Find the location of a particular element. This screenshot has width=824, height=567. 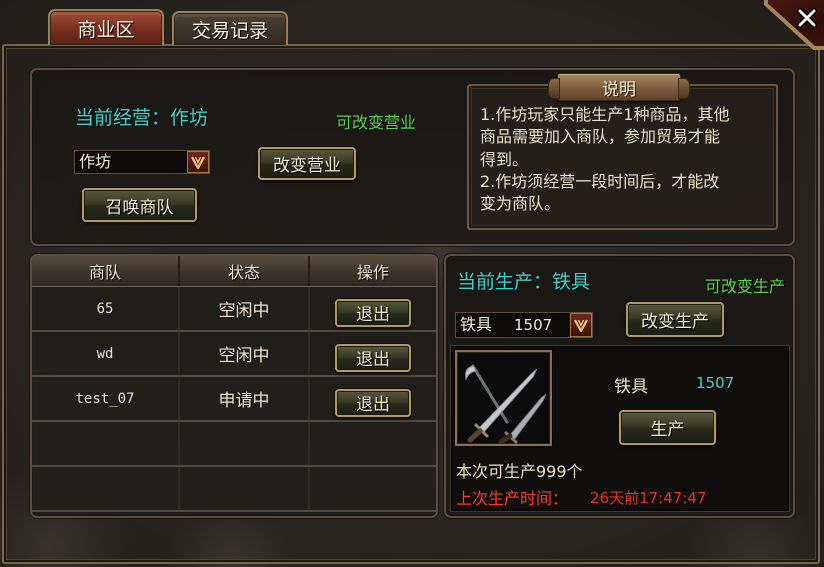

item-slot is located at coordinates (503, 398).